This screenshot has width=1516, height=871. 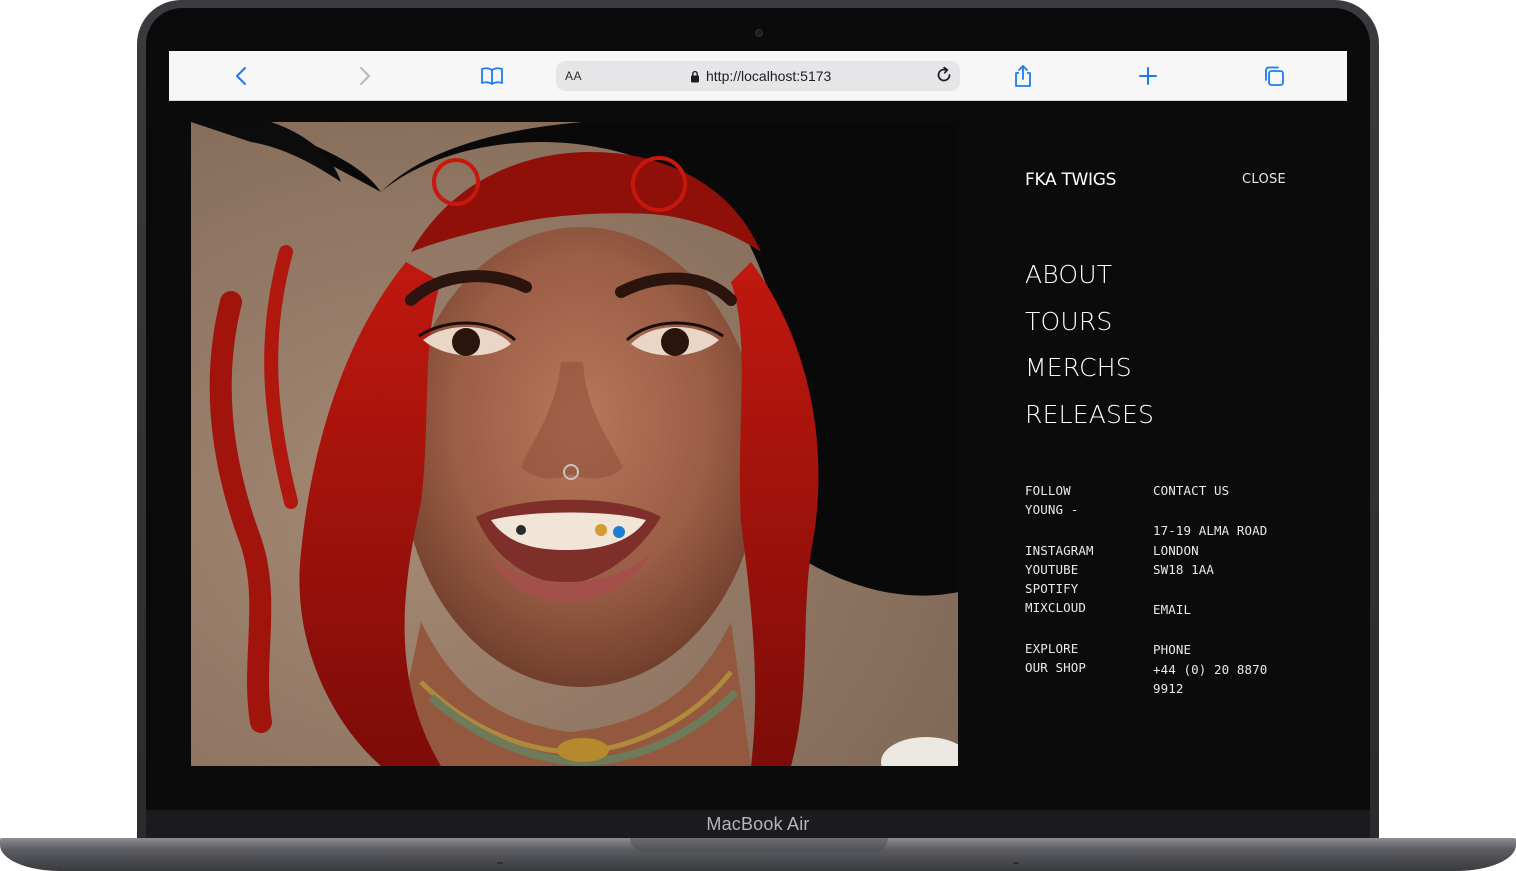 What do you see at coordinates (769, 76) in the screenshot?
I see `url-text: http://localhost:5173` at bounding box center [769, 76].